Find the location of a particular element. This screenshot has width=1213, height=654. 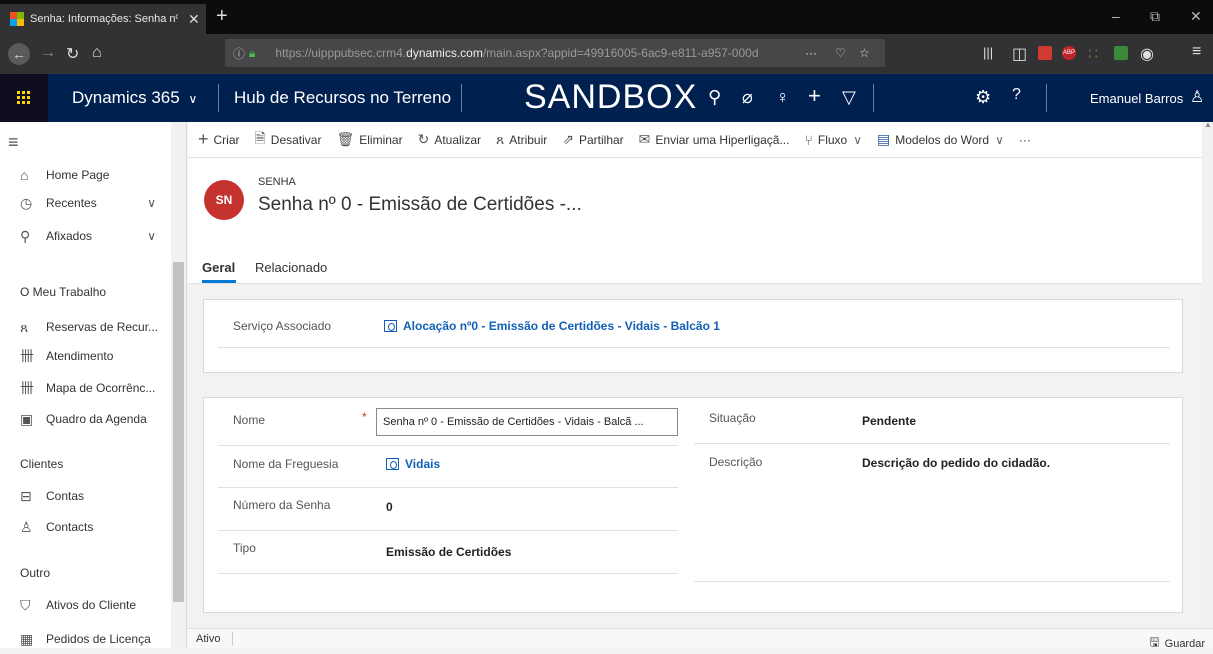

quick-create-icon: + is located at coordinates (814, 96).